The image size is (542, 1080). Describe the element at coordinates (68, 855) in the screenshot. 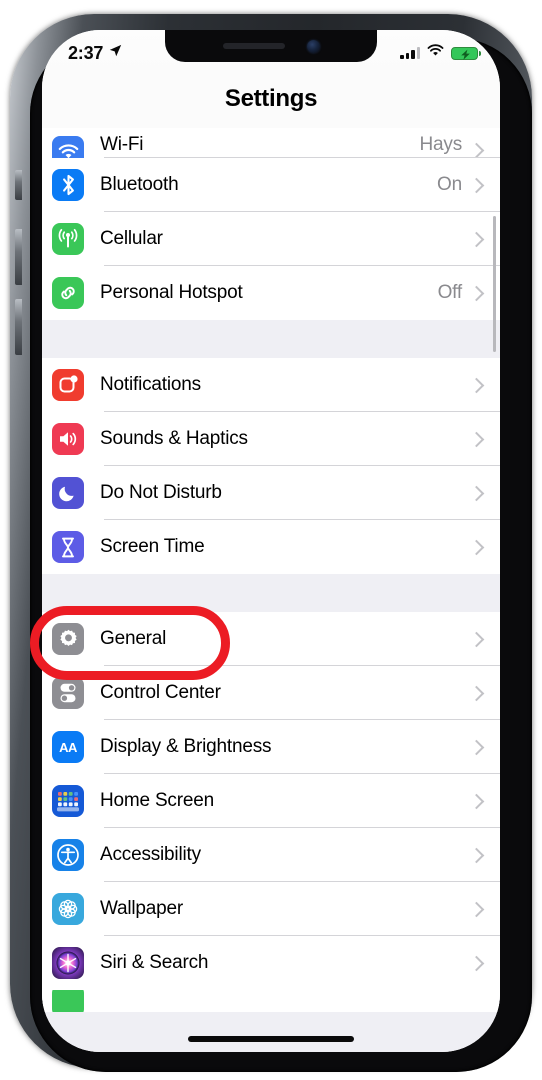

I see `accessibility-icon` at that location.